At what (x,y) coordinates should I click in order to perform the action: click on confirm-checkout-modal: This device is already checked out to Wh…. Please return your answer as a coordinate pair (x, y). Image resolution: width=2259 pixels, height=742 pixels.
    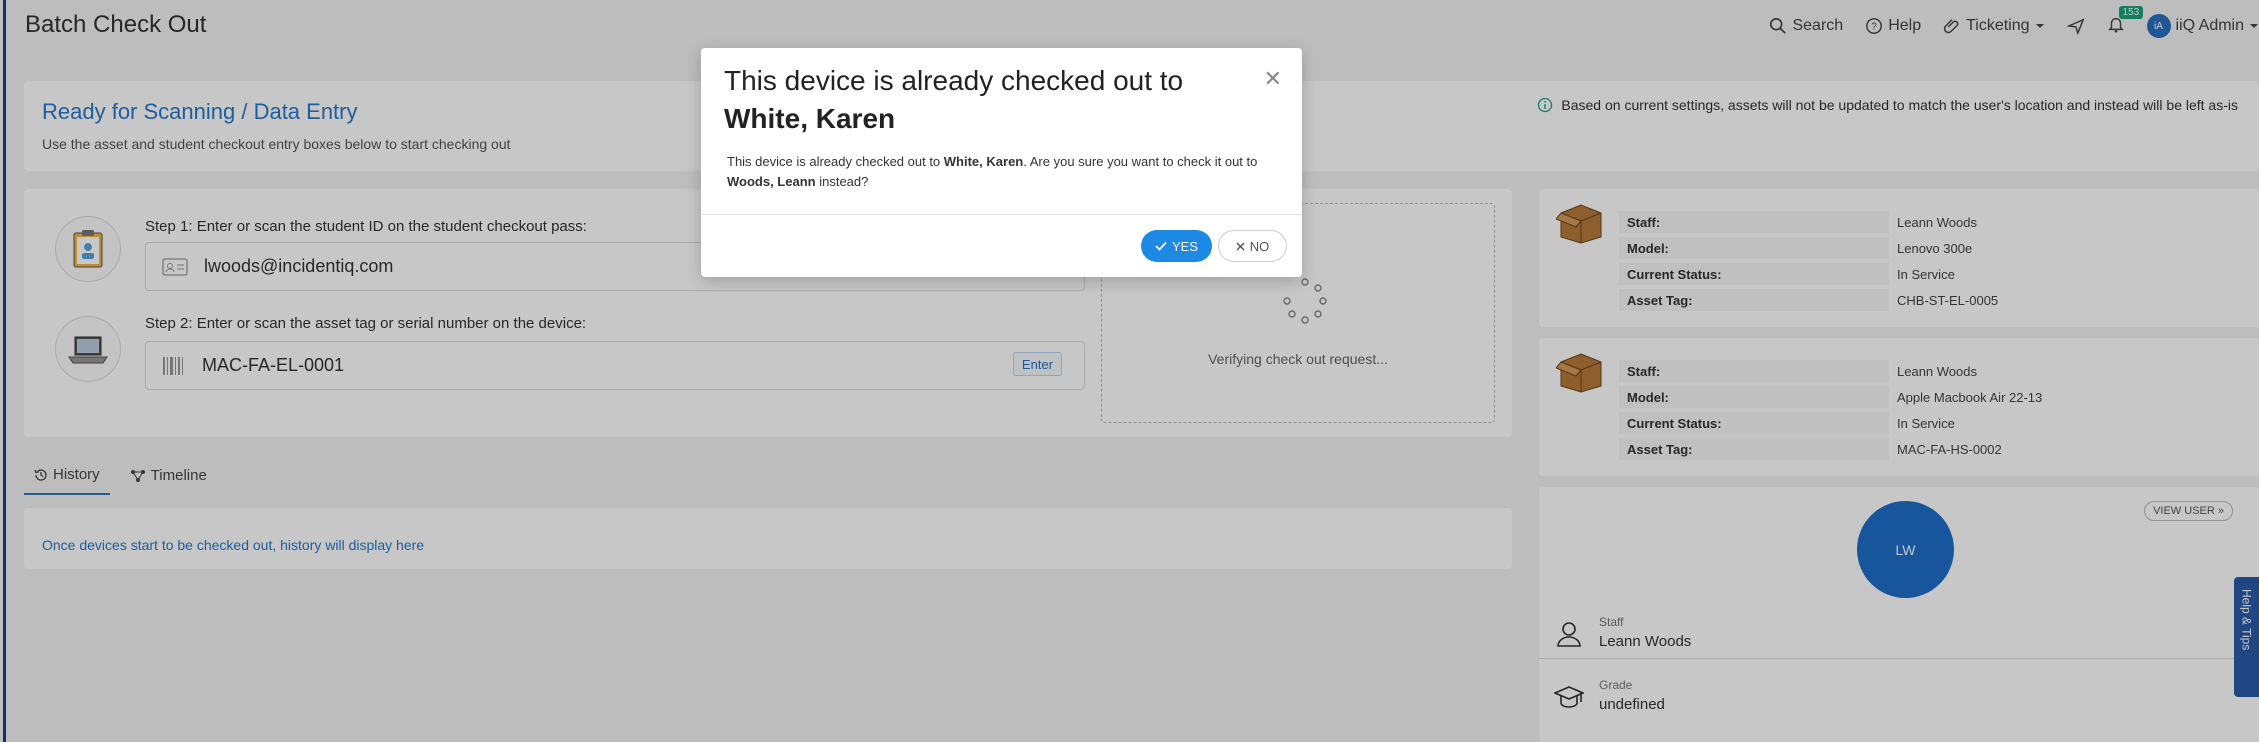
    Looking at the image, I should click on (1001, 162).